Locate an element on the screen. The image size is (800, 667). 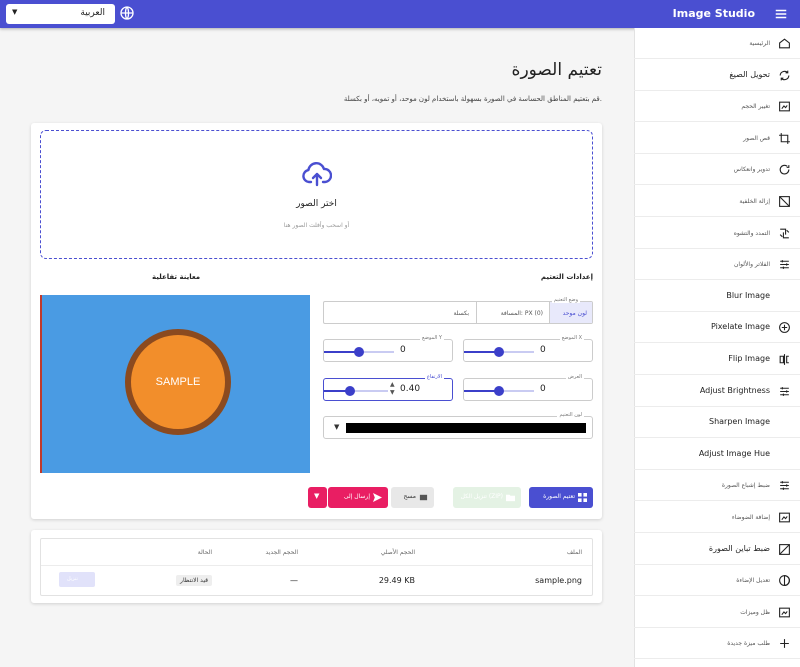
grid-icon is located at coordinates (582, 497).